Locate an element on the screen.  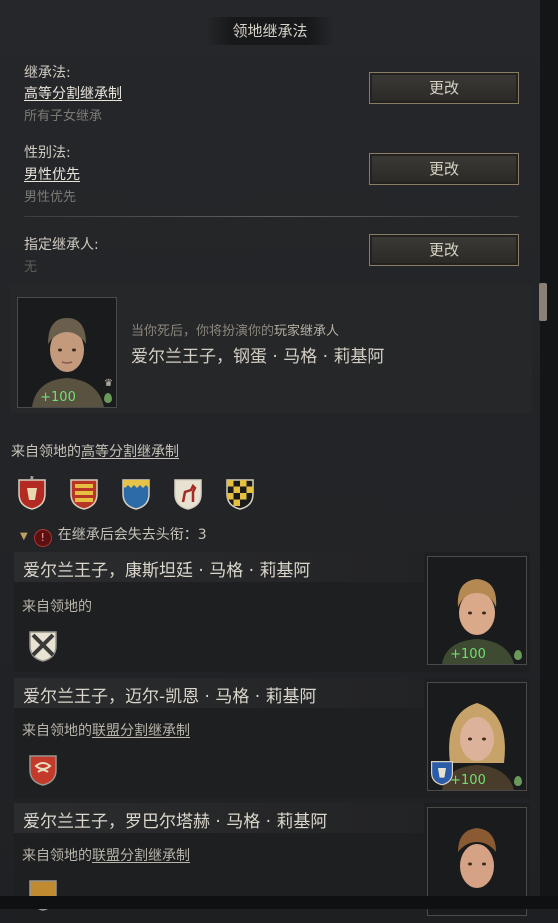
player-heir-name: 爱尔兰王子，钢蛋 · 马格 · 莉基阿 is located at coordinates (257, 354).